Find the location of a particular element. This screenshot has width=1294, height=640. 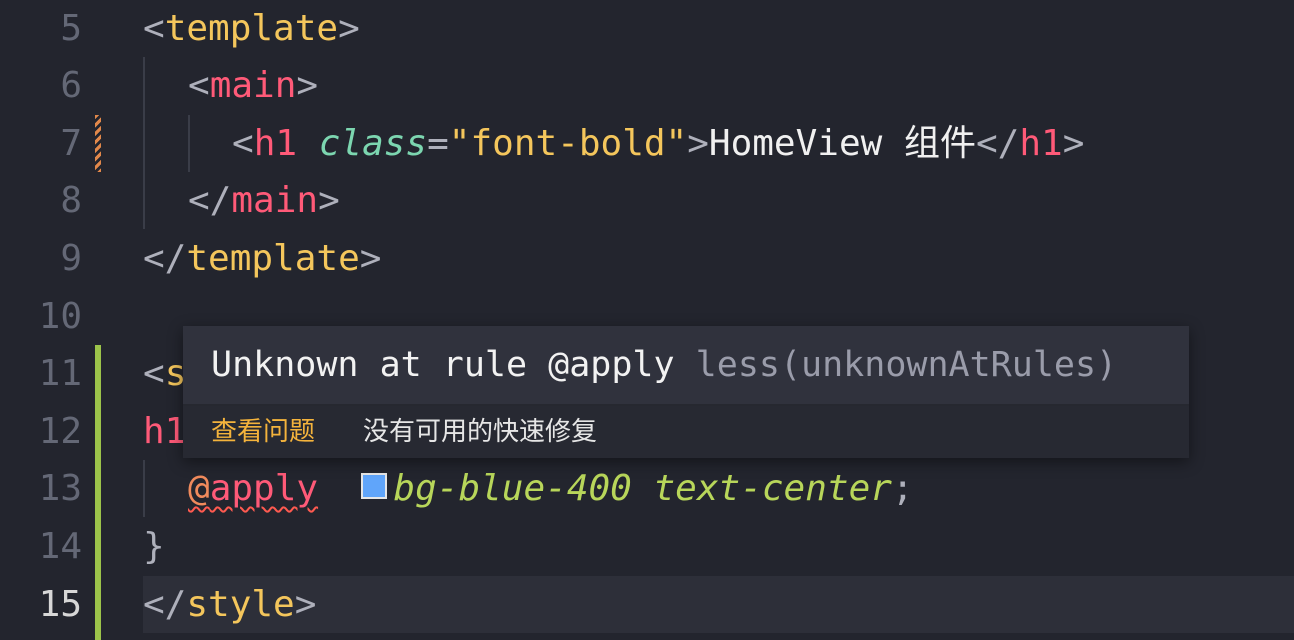

code-content: h1 is located at coordinates (164, 431).